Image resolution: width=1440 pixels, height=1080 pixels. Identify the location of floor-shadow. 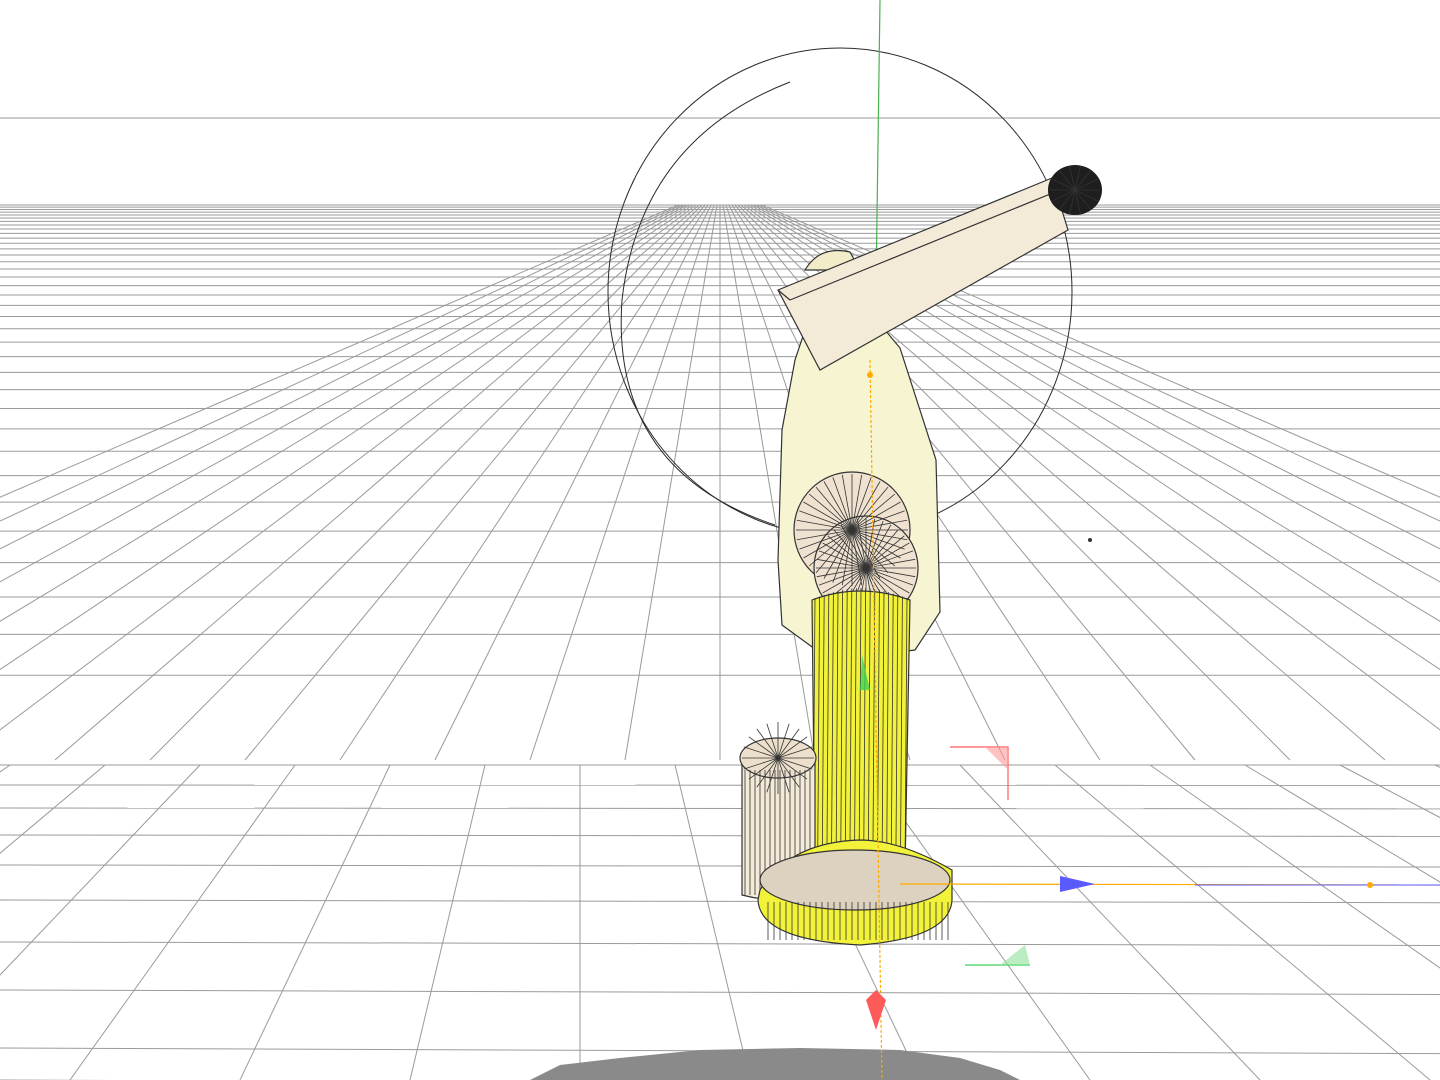
(775, 1064).